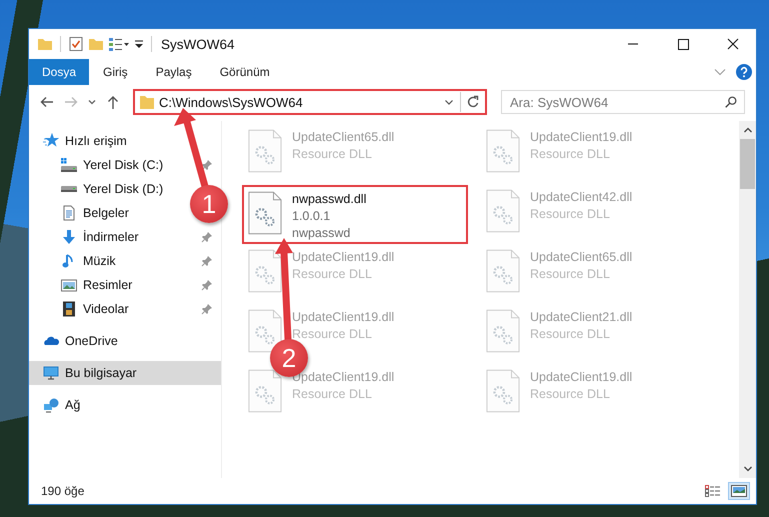  I want to click on file-name: nwpasswd.dll, so click(329, 199).